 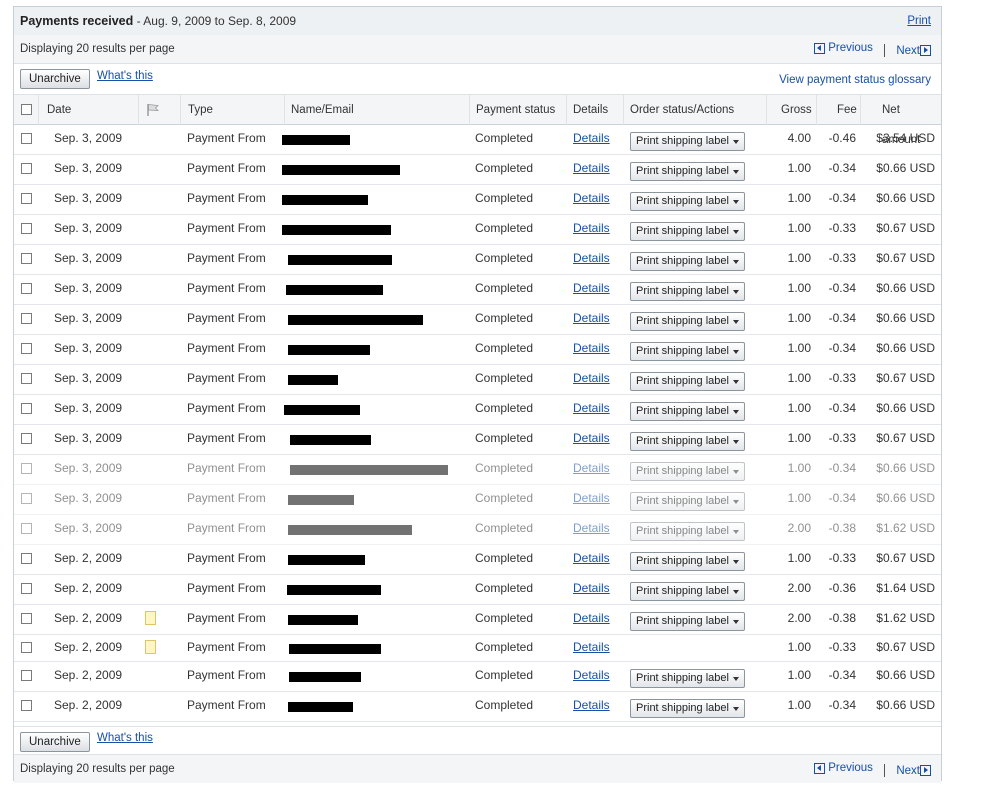 What do you see at coordinates (885, 50) in the screenshot?
I see `pager-divider` at bounding box center [885, 50].